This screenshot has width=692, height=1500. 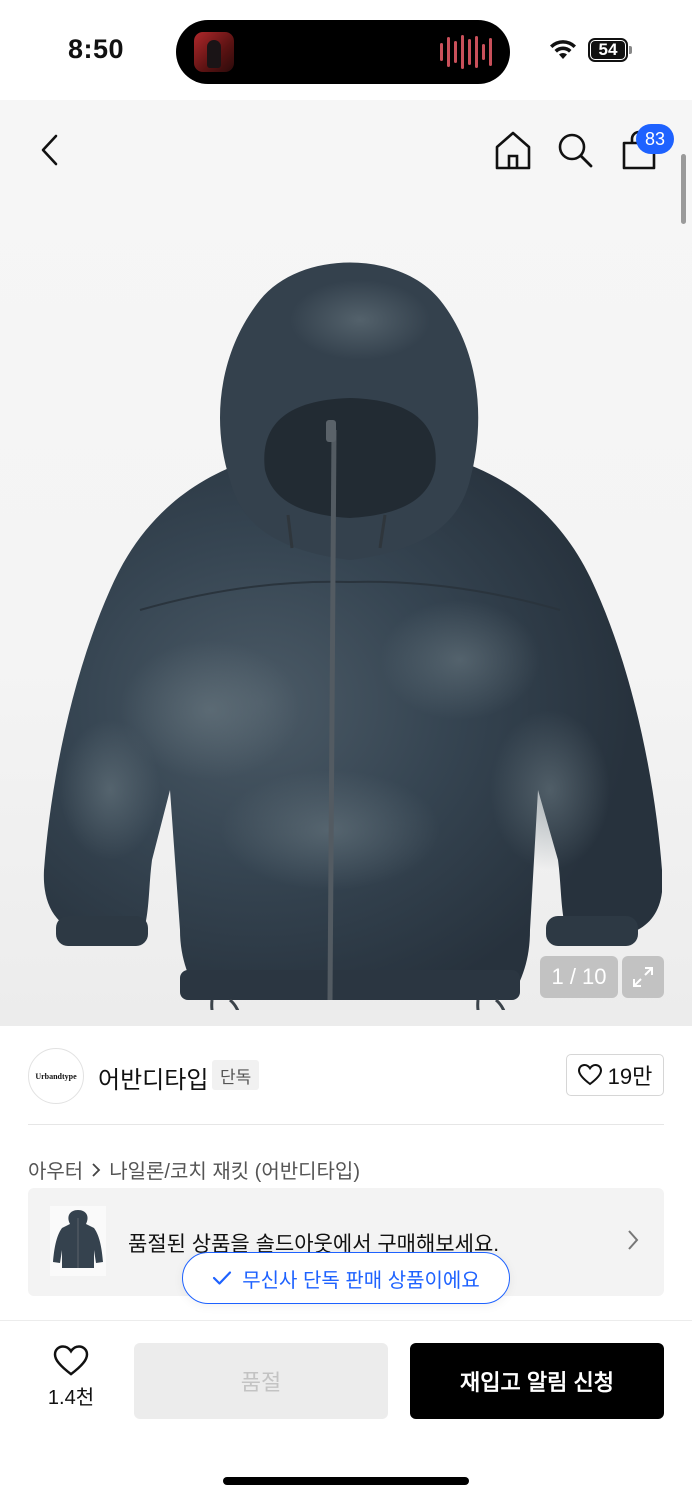 I want to click on bottom-action-bar: 1.4천 품절 재입고 알림 신청, so click(x=346, y=1410).